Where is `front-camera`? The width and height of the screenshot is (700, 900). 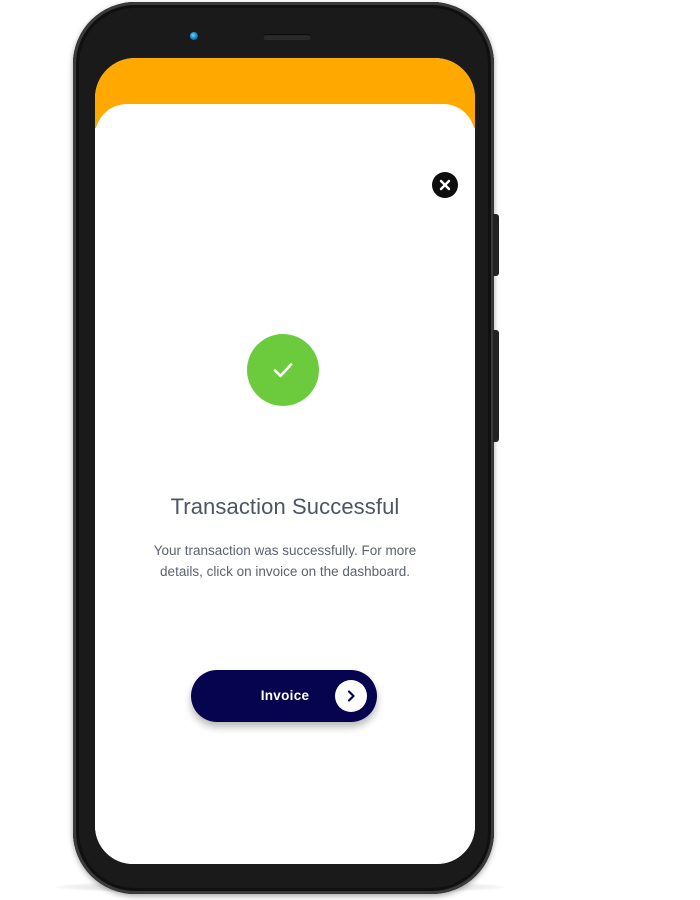 front-camera is located at coordinates (194, 36).